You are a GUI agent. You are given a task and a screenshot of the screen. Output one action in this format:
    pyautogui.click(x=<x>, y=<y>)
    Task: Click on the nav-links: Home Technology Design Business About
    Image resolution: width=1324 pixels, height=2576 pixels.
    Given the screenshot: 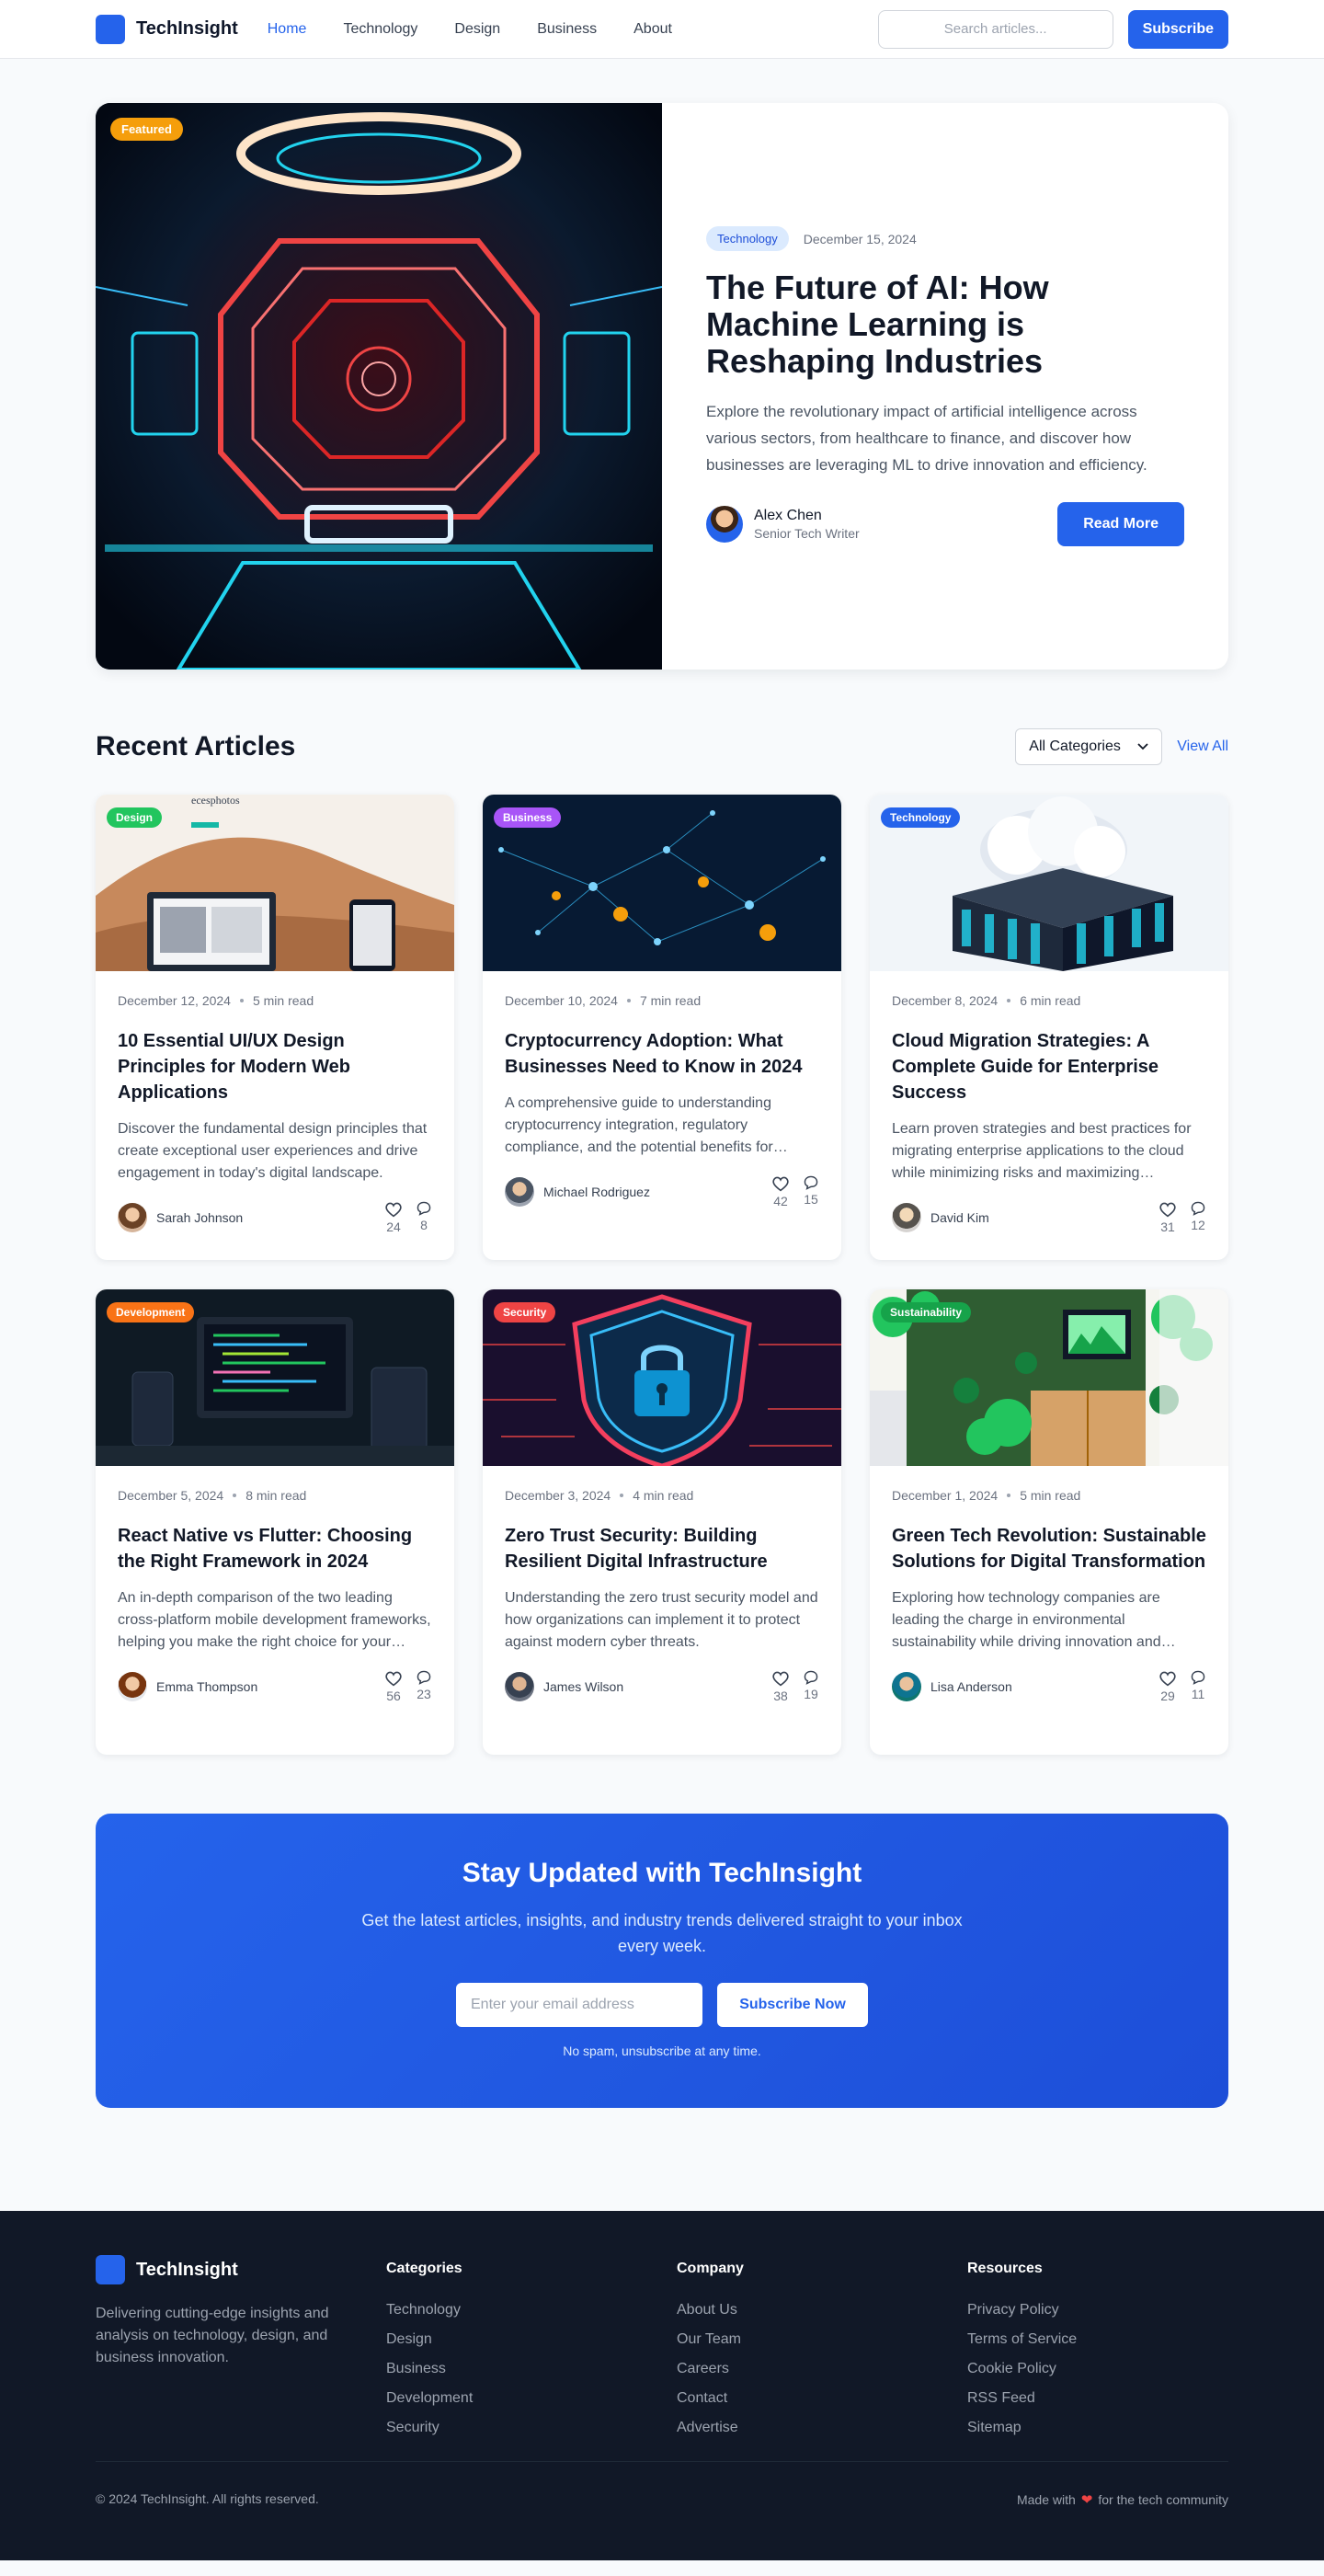 What is the action you would take?
    pyautogui.click(x=488, y=29)
    